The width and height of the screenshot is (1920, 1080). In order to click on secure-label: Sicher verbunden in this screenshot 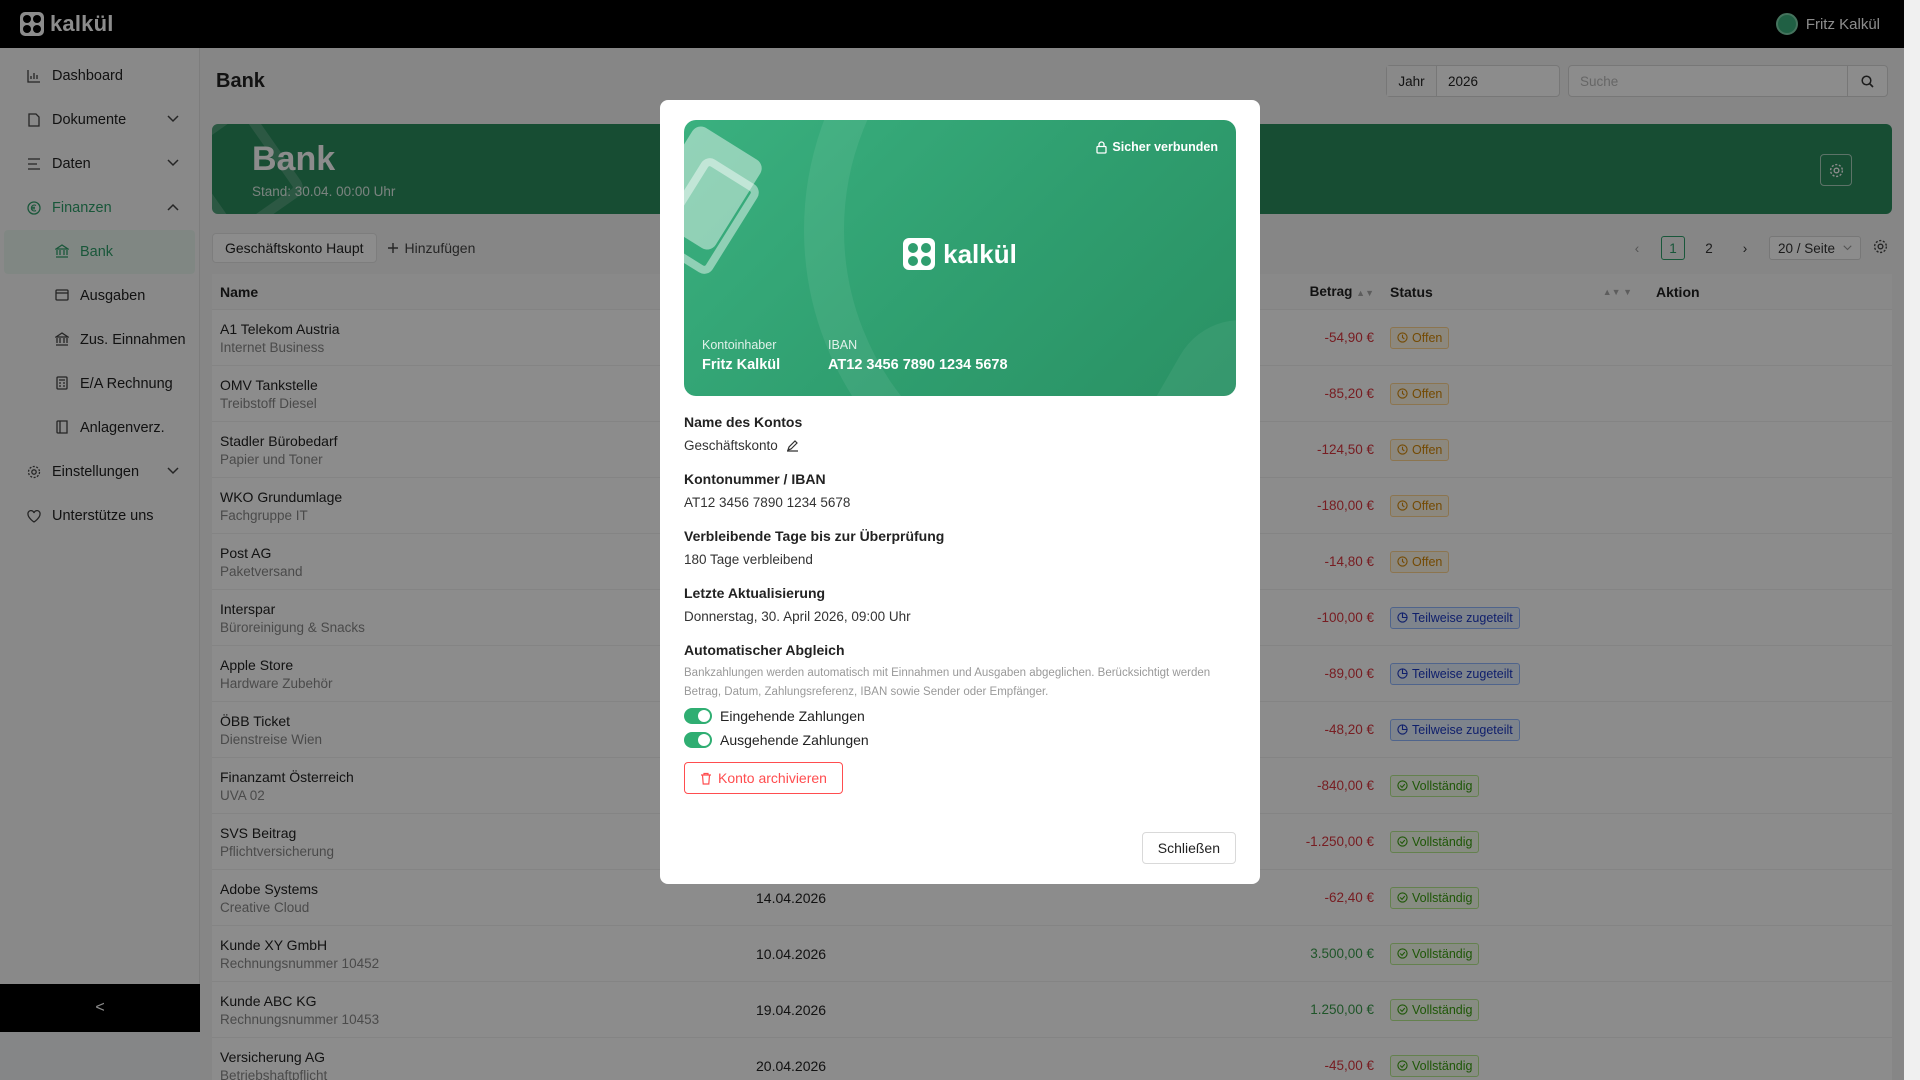, I will do `click(1165, 147)`.